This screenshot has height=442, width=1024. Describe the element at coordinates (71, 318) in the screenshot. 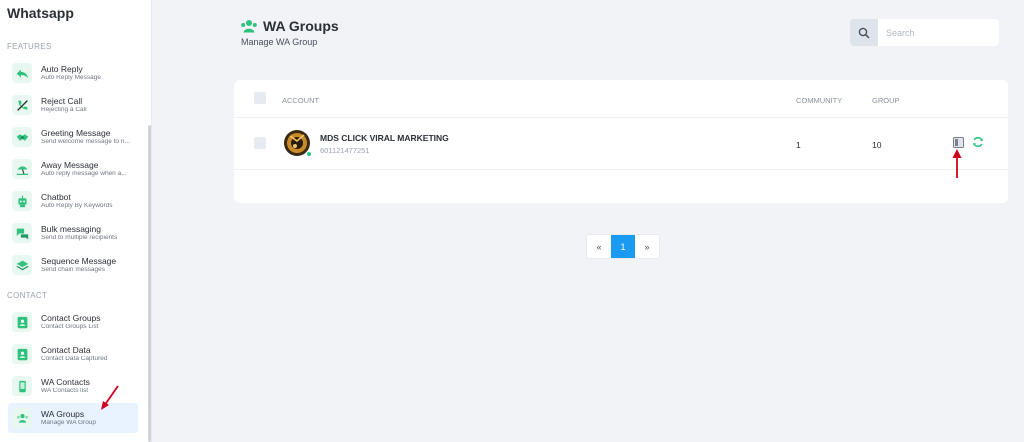

I see `sidebar-item-title: Contact Groups` at that location.